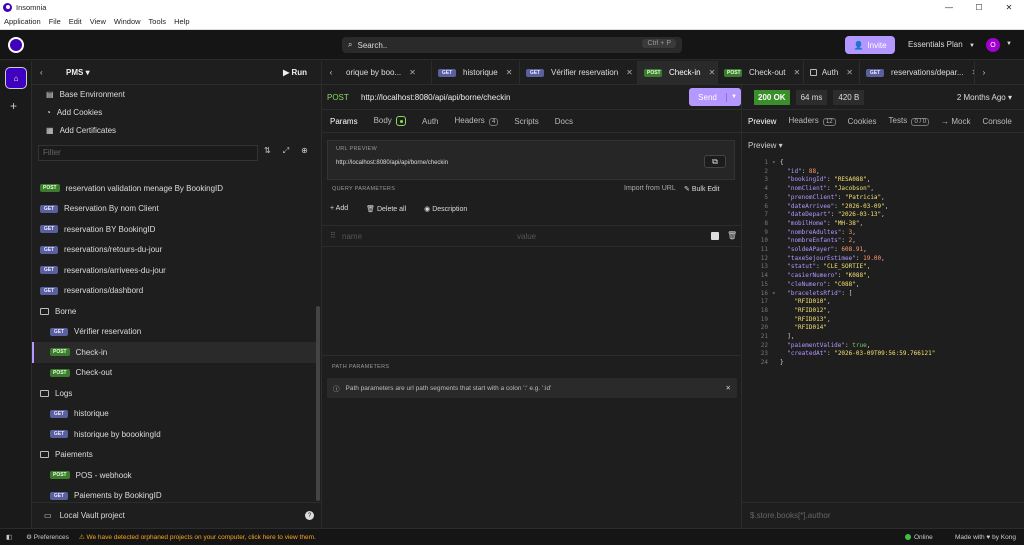 The image size is (1024, 545). Describe the element at coordinates (765, 145) in the screenshot. I see `preview-mode-dropdown: Preview ▾` at that location.